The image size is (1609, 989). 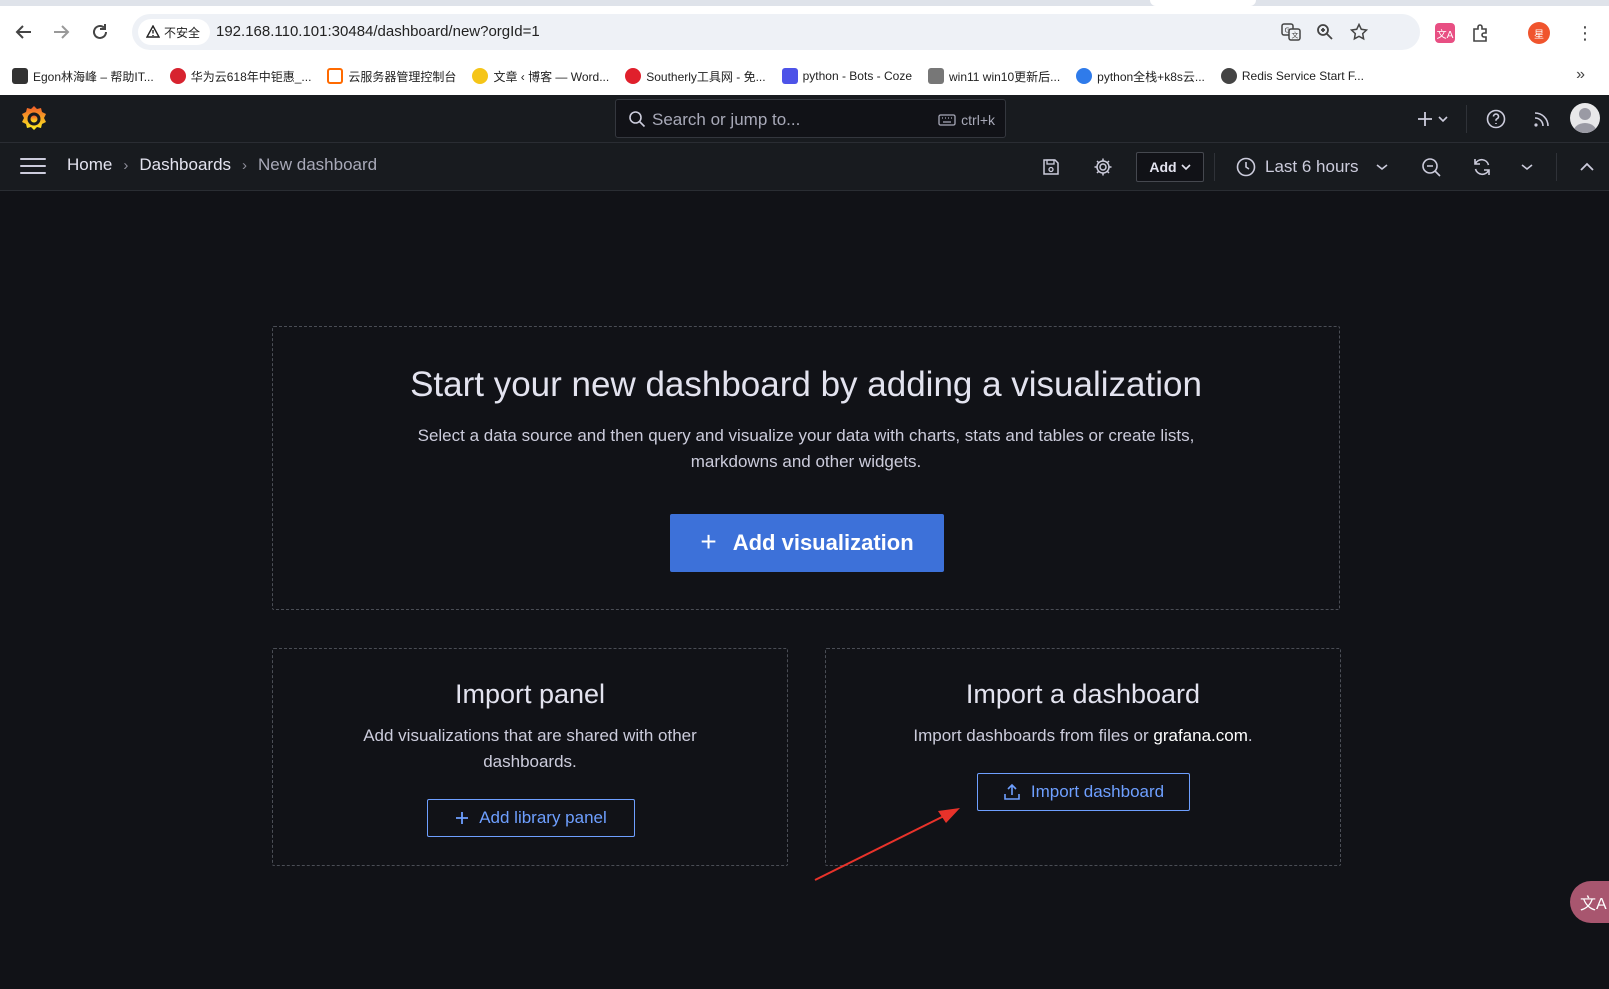 What do you see at coordinates (978, 120) in the screenshot?
I see `shortcut-label: ctrl+k` at bounding box center [978, 120].